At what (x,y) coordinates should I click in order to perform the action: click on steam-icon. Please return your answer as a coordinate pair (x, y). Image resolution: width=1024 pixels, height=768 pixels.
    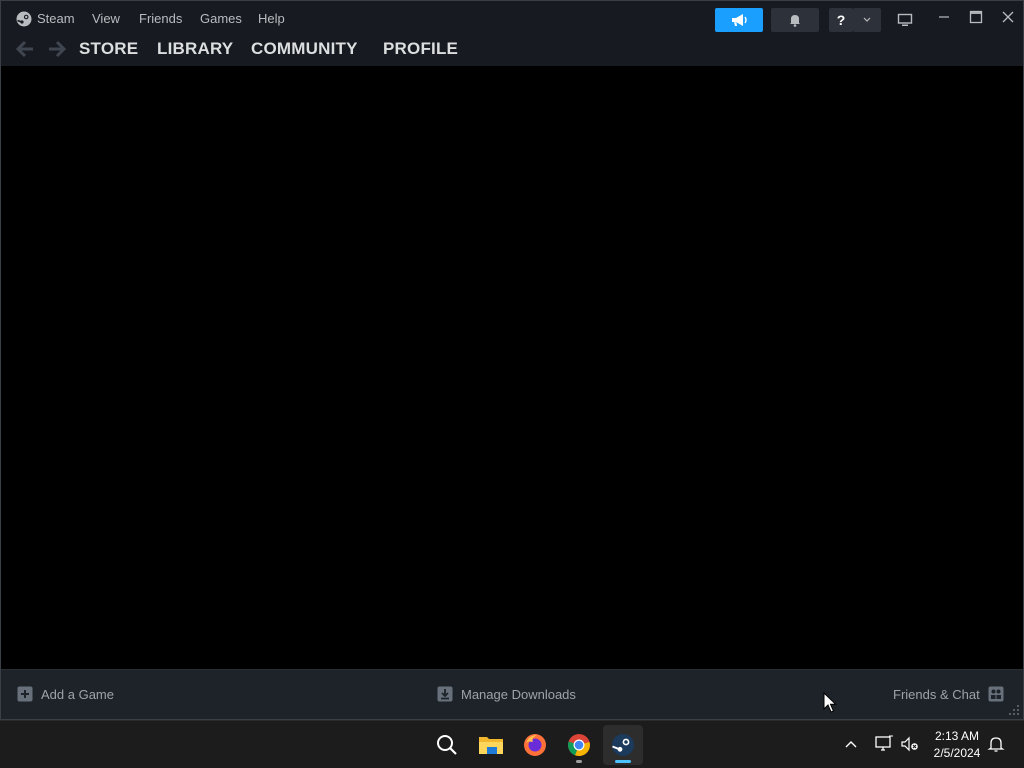
    Looking at the image, I should click on (623, 745).